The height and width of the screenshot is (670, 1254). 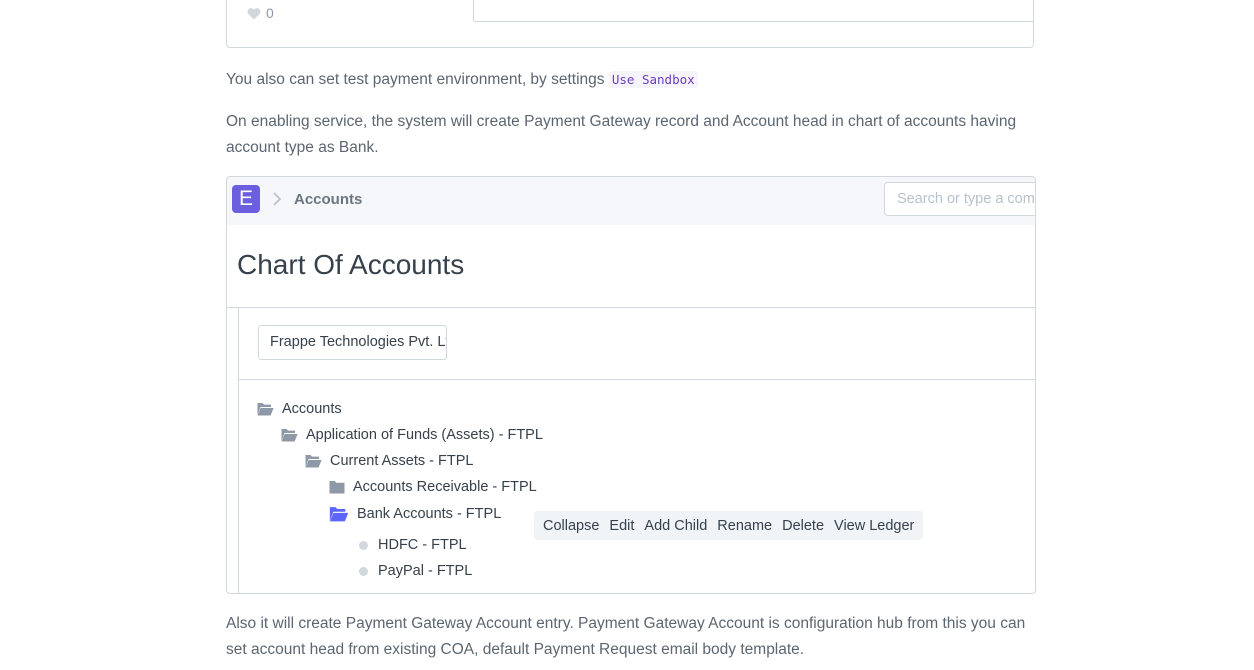 I want to click on tree-node: Current Assets - FTPL, so click(x=389, y=461).